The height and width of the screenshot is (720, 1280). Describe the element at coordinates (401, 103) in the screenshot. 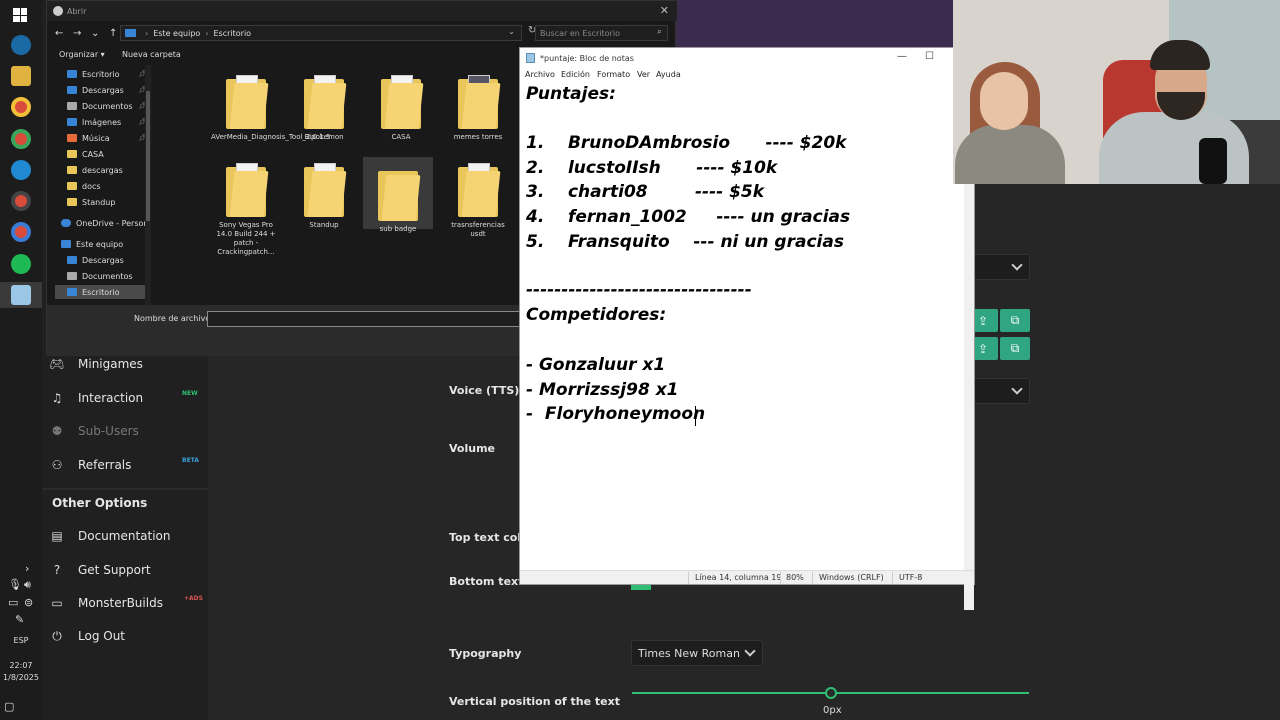

I see `file-item: CASA` at that location.